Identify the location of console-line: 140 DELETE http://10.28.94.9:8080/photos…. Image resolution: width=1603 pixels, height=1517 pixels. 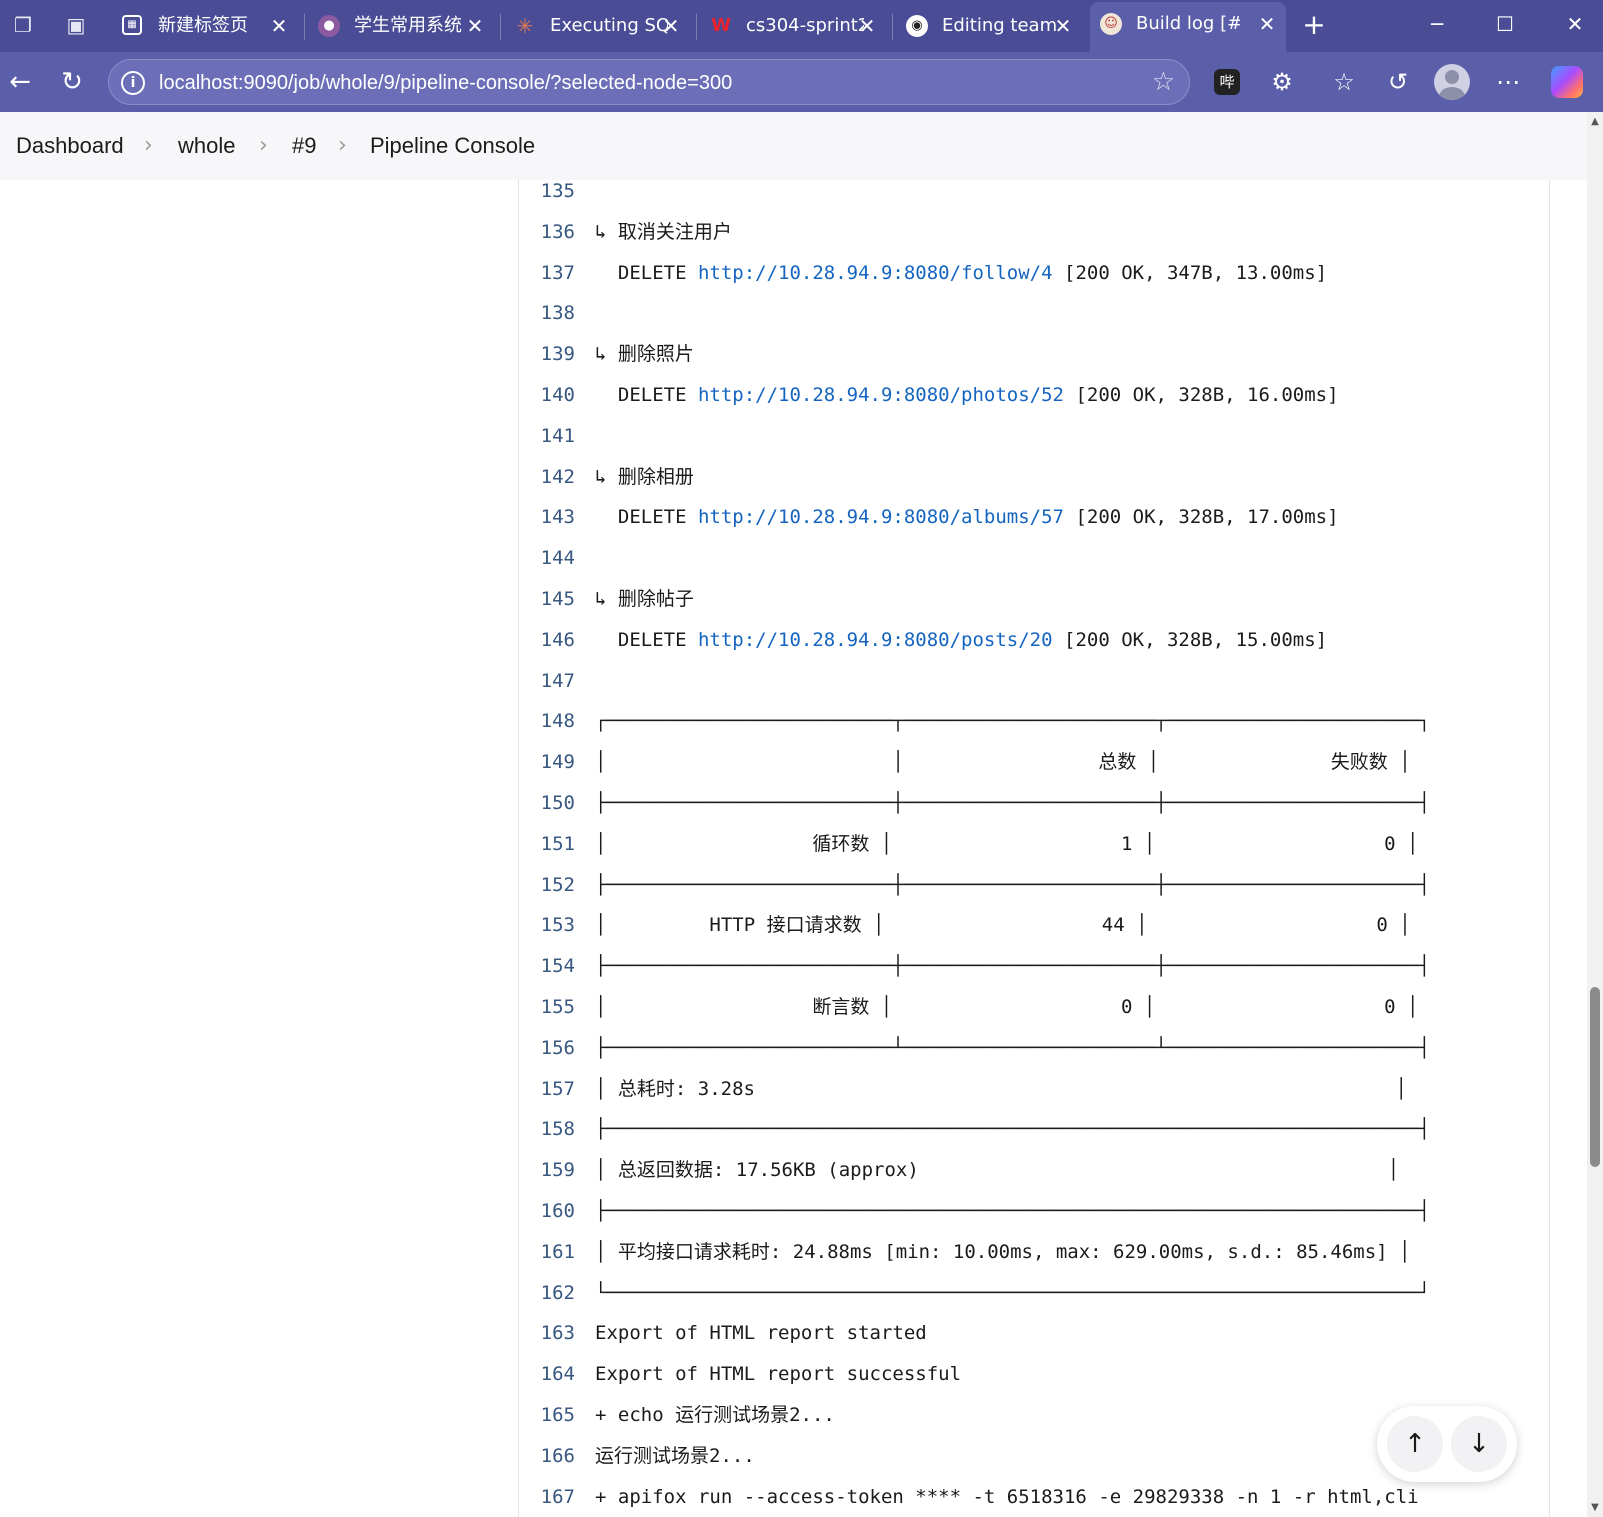
(1034, 395).